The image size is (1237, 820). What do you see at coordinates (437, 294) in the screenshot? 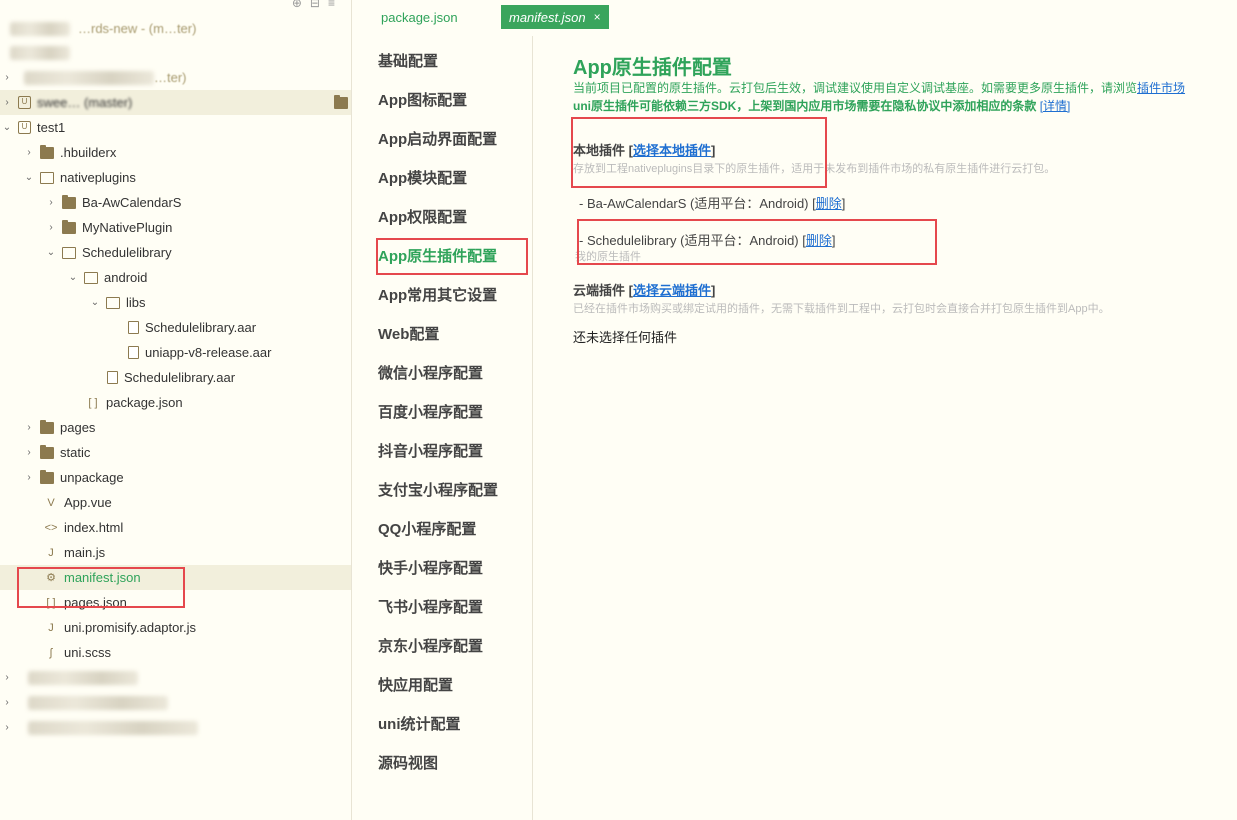
I see `nav-item-app-other-settings: App常用其它设置` at bounding box center [437, 294].